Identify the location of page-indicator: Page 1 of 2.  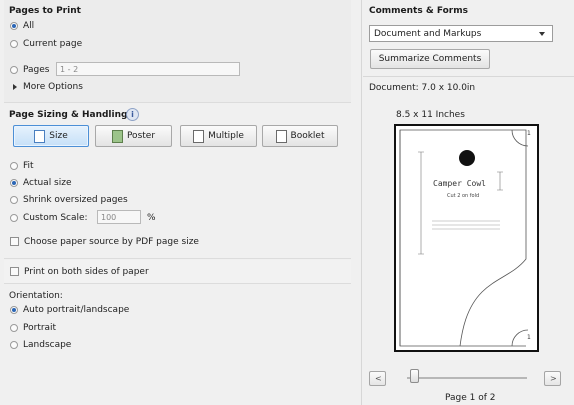
(470, 398).